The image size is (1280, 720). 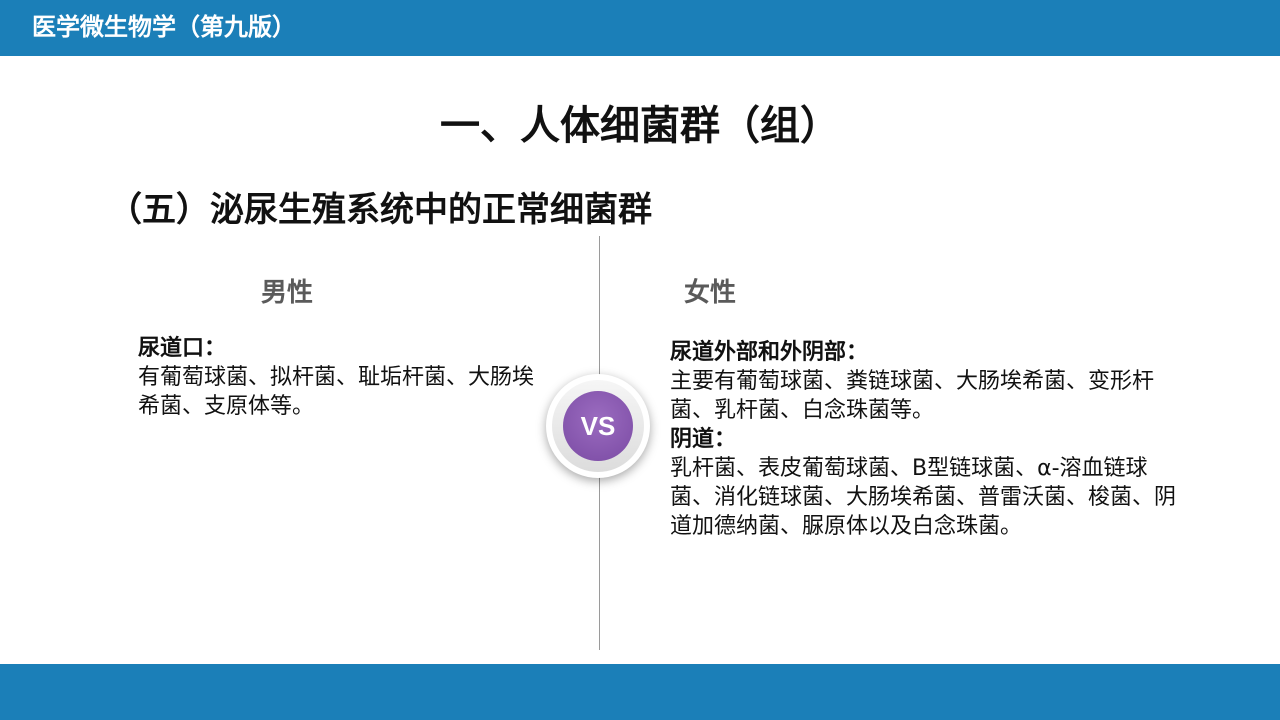 I want to click on male-section-label: 尿道口：, so click(x=182, y=348).